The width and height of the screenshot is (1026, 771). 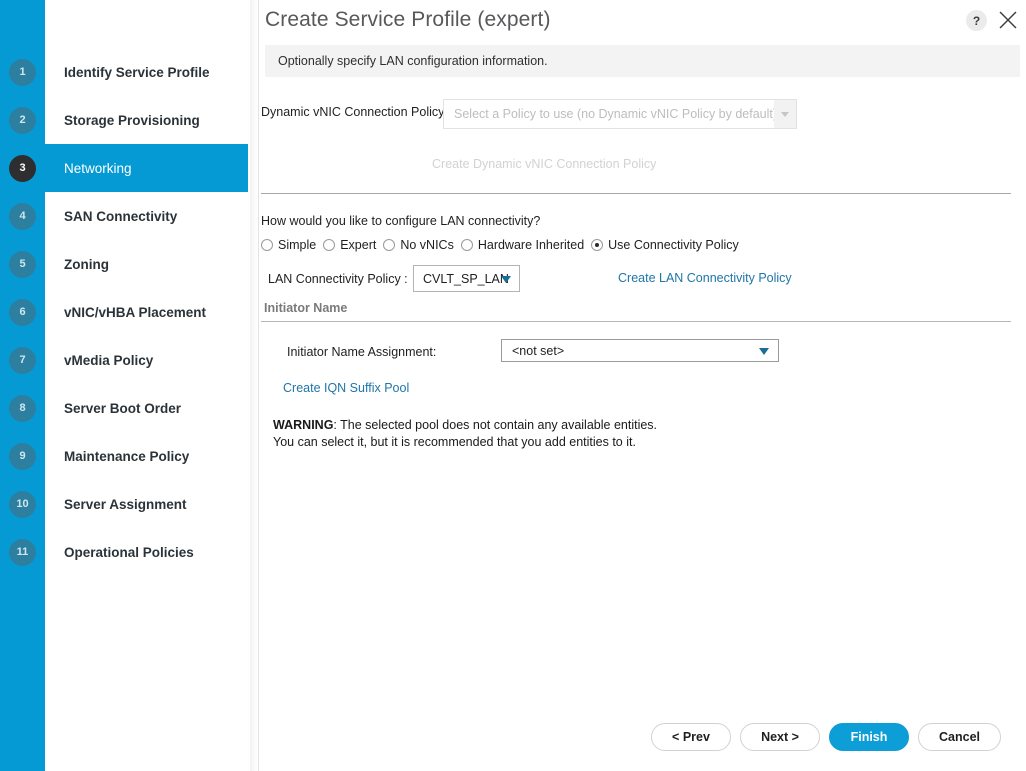 What do you see at coordinates (22, 408) in the screenshot?
I see `step-number-badge: 8` at bounding box center [22, 408].